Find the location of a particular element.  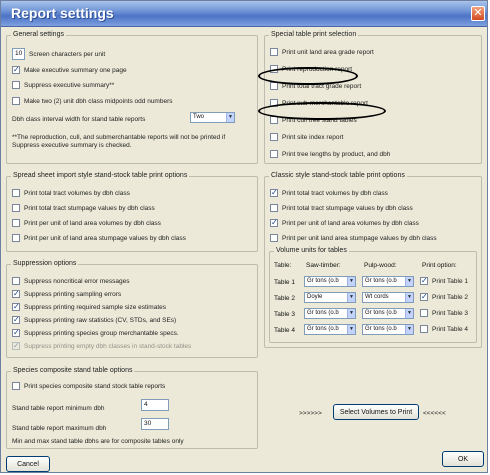

suppress-item-4-checkbox: ✓ is located at coordinates (16, 320).